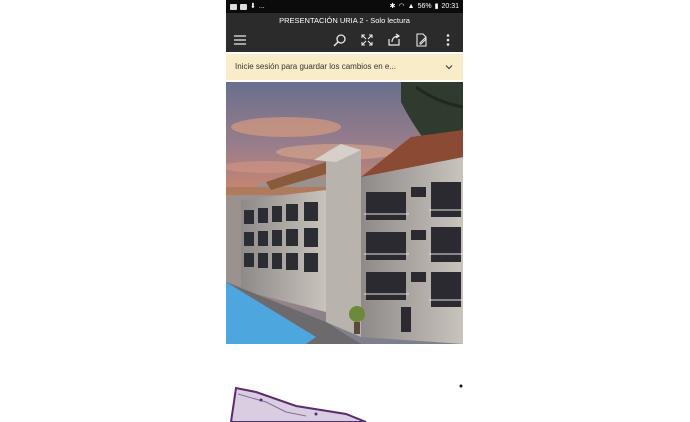  What do you see at coordinates (450, 6) in the screenshot?
I see `clock: 20:31` at bounding box center [450, 6].